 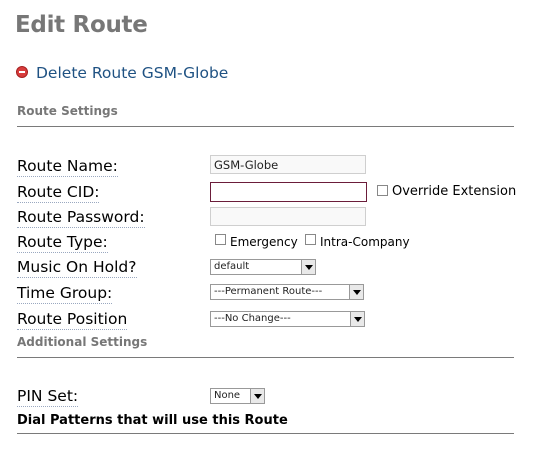 I want to click on route-password-input, so click(x=288, y=216).